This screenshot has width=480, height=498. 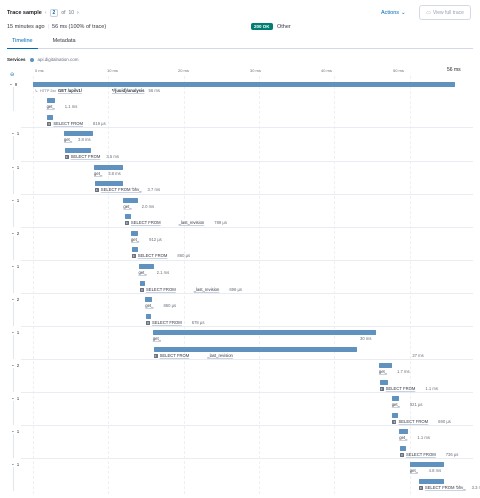 What do you see at coordinates (175, 222) in the screenshot?
I see `span-label: ≡ SELECT FROM _last_revision 789 µs` at bounding box center [175, 222].